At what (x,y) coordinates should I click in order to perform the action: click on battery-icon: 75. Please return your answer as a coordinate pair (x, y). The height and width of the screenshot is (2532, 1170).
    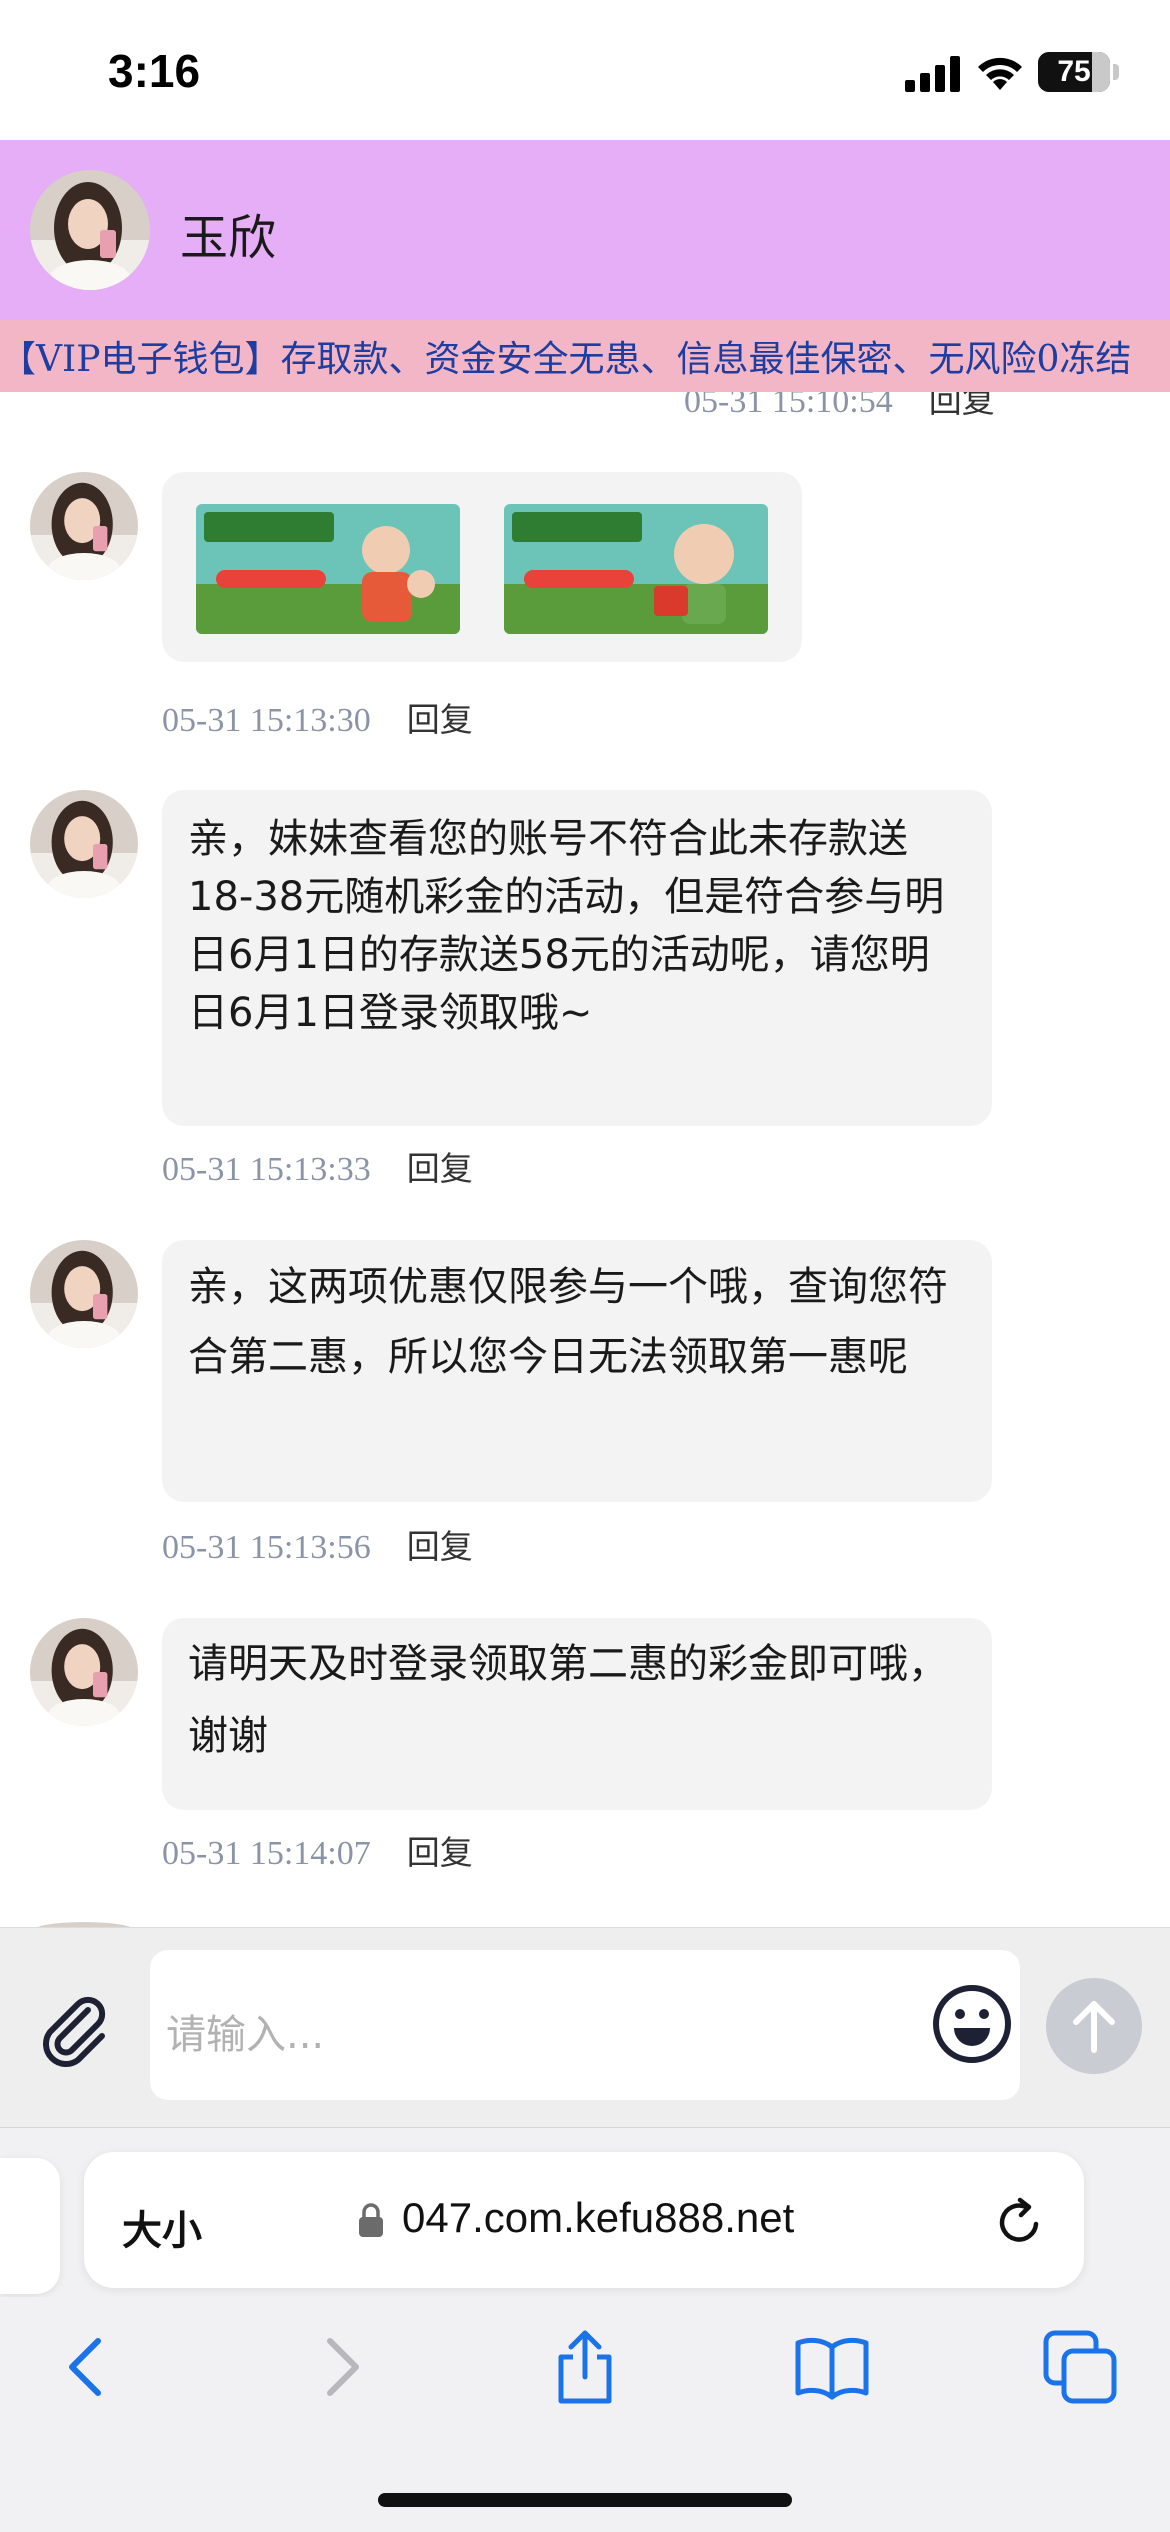
    Looking at the image, I should click on (1074, 72).